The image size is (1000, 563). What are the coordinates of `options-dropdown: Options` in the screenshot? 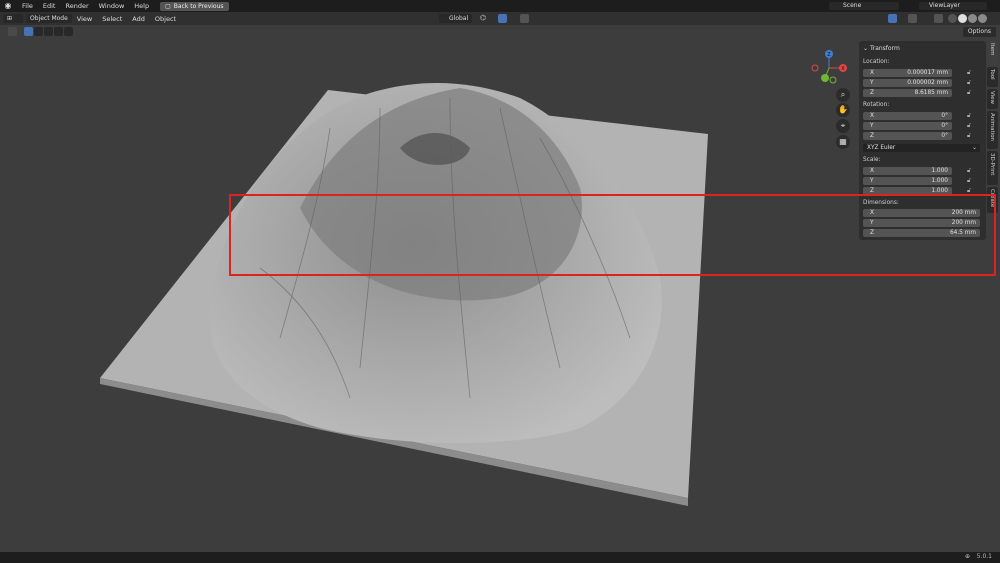 It's located at (979, 32).